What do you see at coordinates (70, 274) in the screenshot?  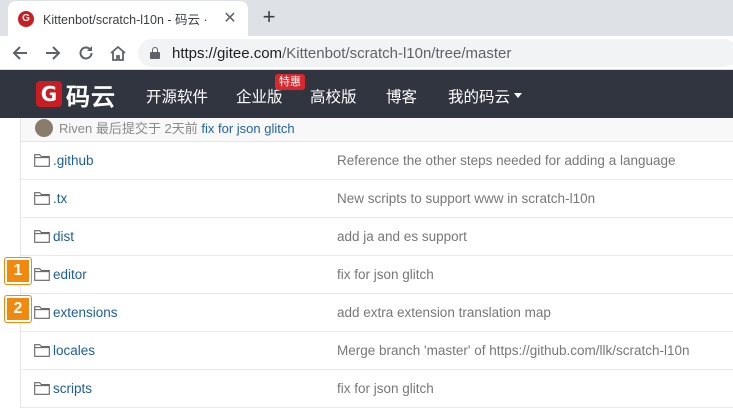 I see `file-name-link: editor` at bounding box center [70, 274].